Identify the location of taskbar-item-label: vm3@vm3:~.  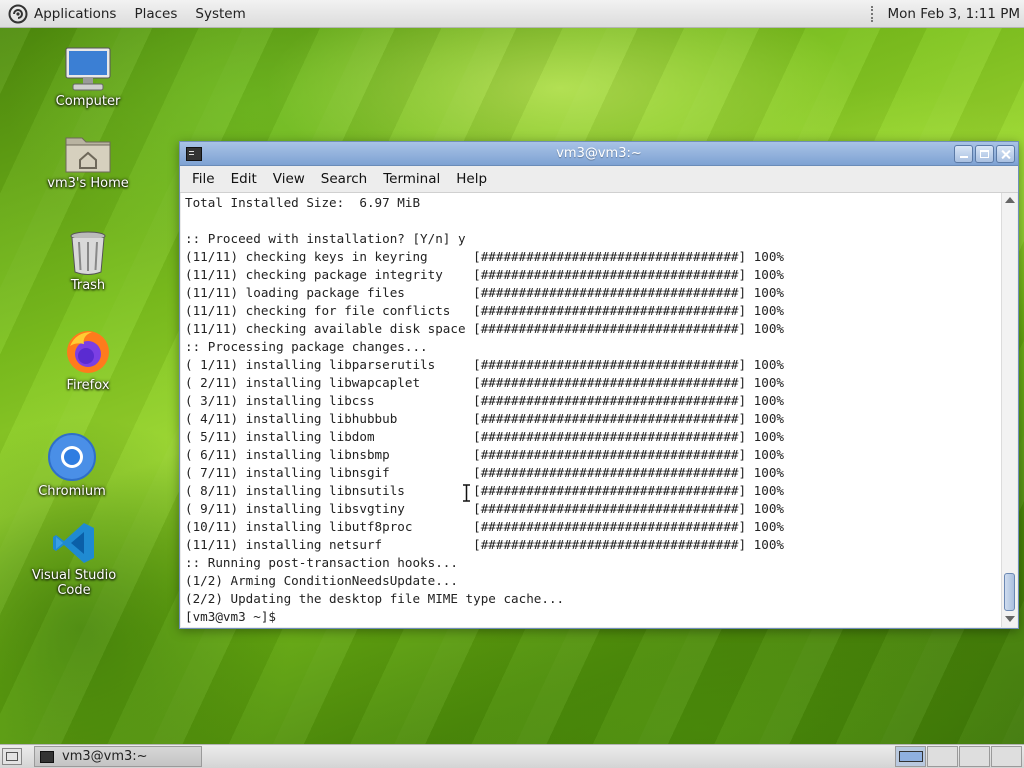
(105, 756).